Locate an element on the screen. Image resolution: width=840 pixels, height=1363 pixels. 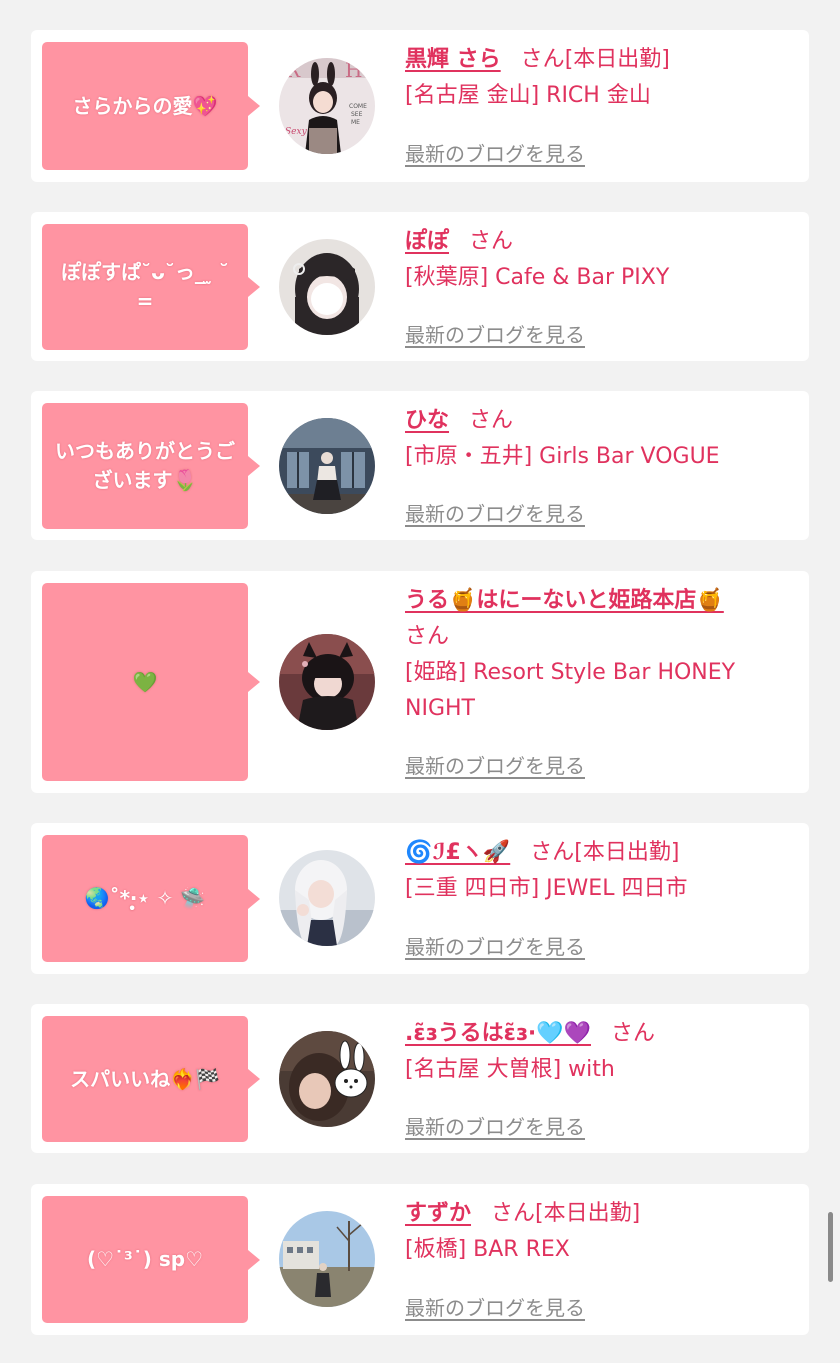
svg-text: SEE is located at coordinates (357, 114).